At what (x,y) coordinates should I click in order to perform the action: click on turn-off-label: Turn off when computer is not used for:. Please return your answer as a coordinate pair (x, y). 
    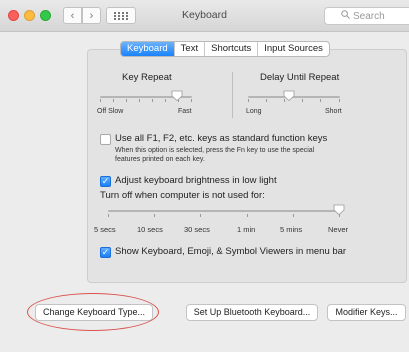
    Looking at the image, I should click on (182, 195).